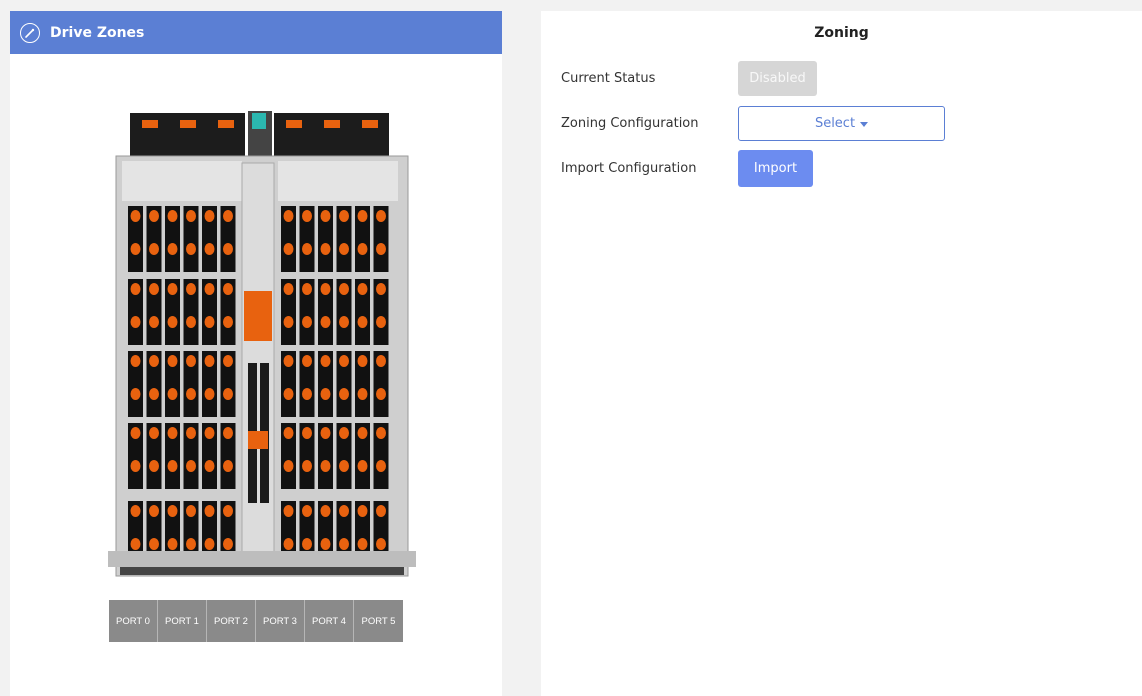 This screenshot has width=1142, height=696. Describe the element at coordinates (97, 32) in the screenshot. I see `drive-zones-title: Drive Zones` at that location.